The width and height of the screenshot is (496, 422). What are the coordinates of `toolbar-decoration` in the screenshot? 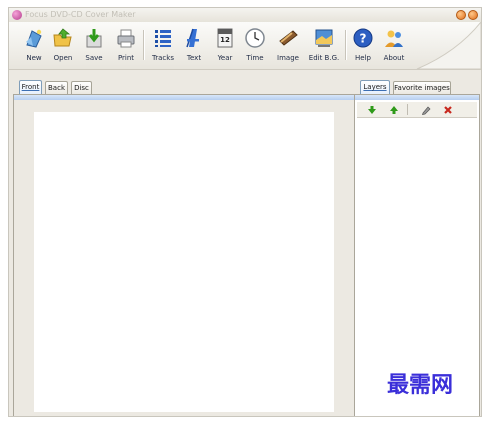 It's located at (448, 45).